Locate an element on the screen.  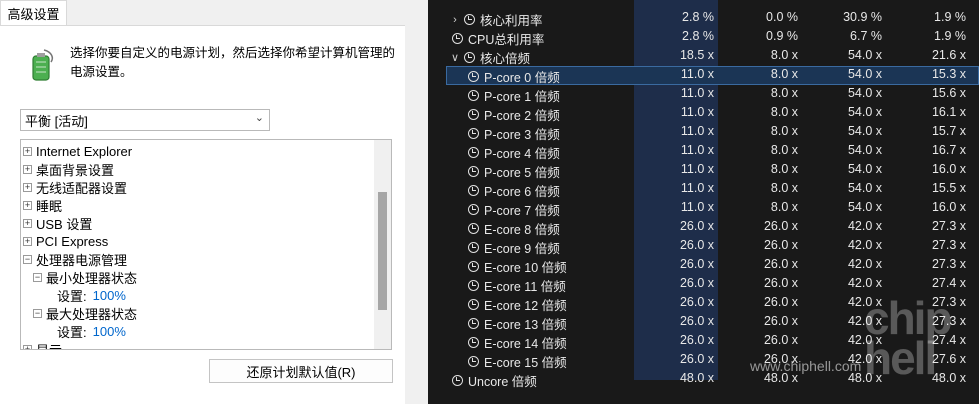
expand-chevron-icon: › is located at coordinates (455, 20).